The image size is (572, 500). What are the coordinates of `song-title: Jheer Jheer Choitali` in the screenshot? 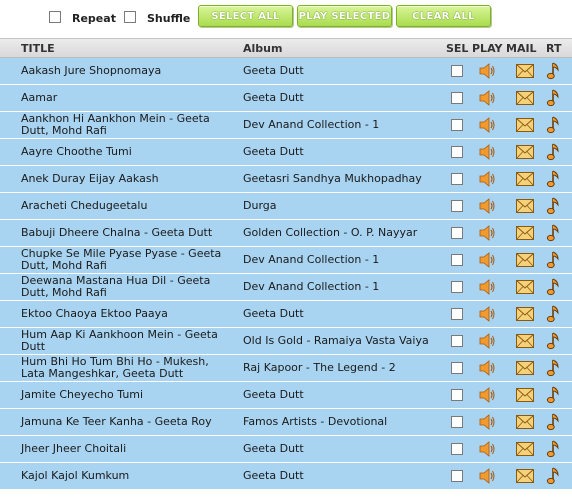 It's located at (127, 449).